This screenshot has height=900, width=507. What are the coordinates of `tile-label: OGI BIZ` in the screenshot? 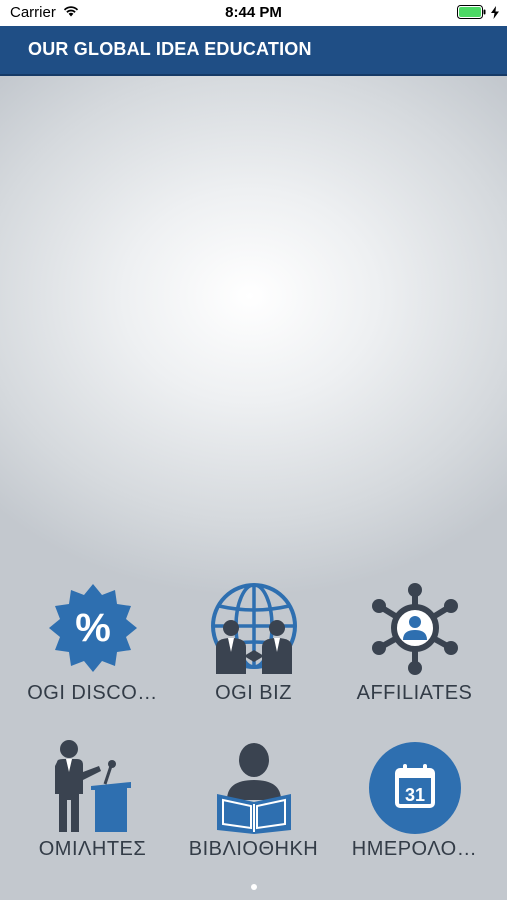 It's located at (253, 693).